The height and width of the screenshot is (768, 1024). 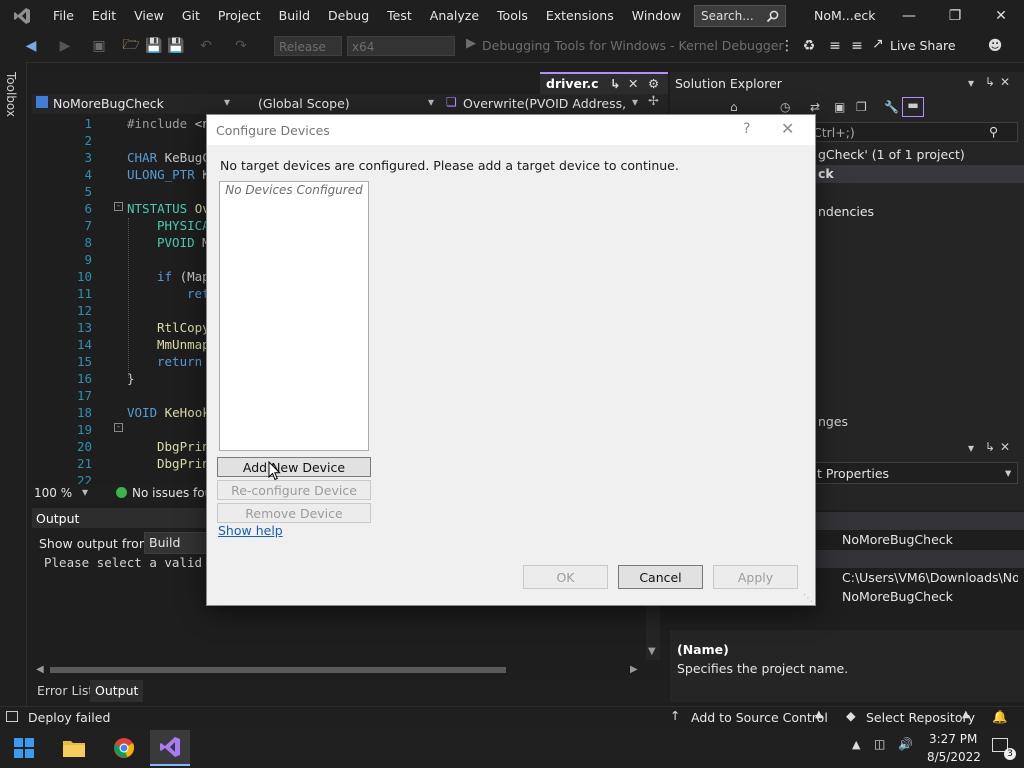 I want to click on sync-icon: ⇄, so click(x=815, y=107).